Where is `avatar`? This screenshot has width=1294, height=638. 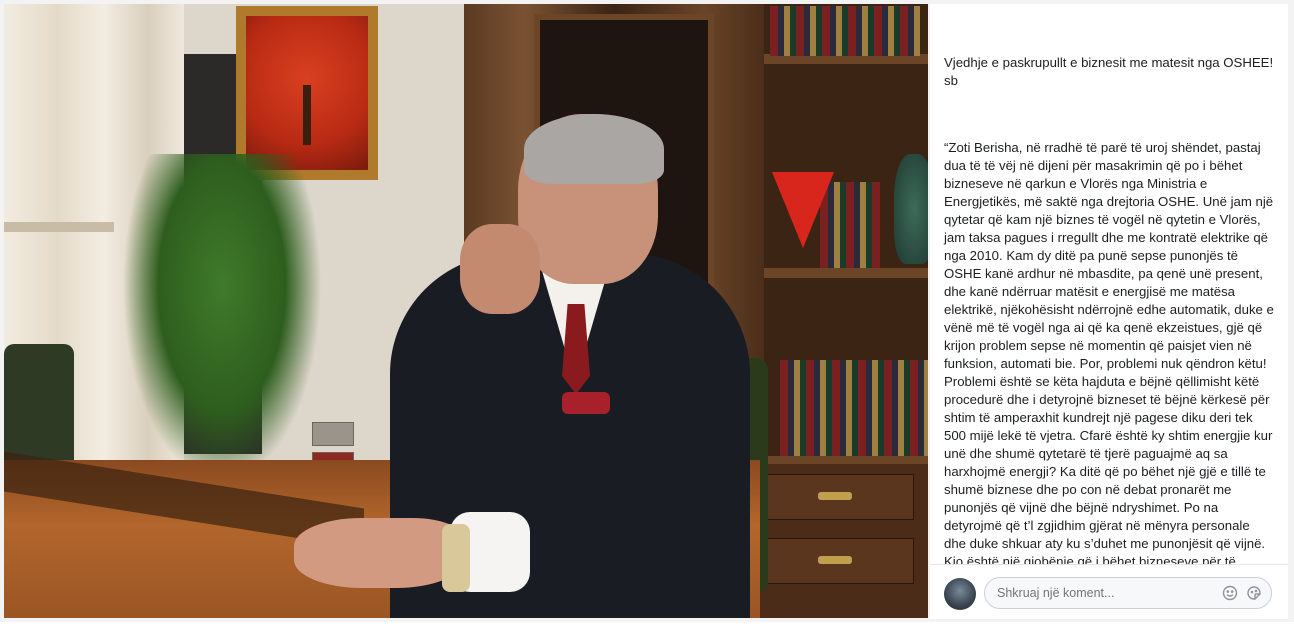
avatar is located at coordinates (960, 594).